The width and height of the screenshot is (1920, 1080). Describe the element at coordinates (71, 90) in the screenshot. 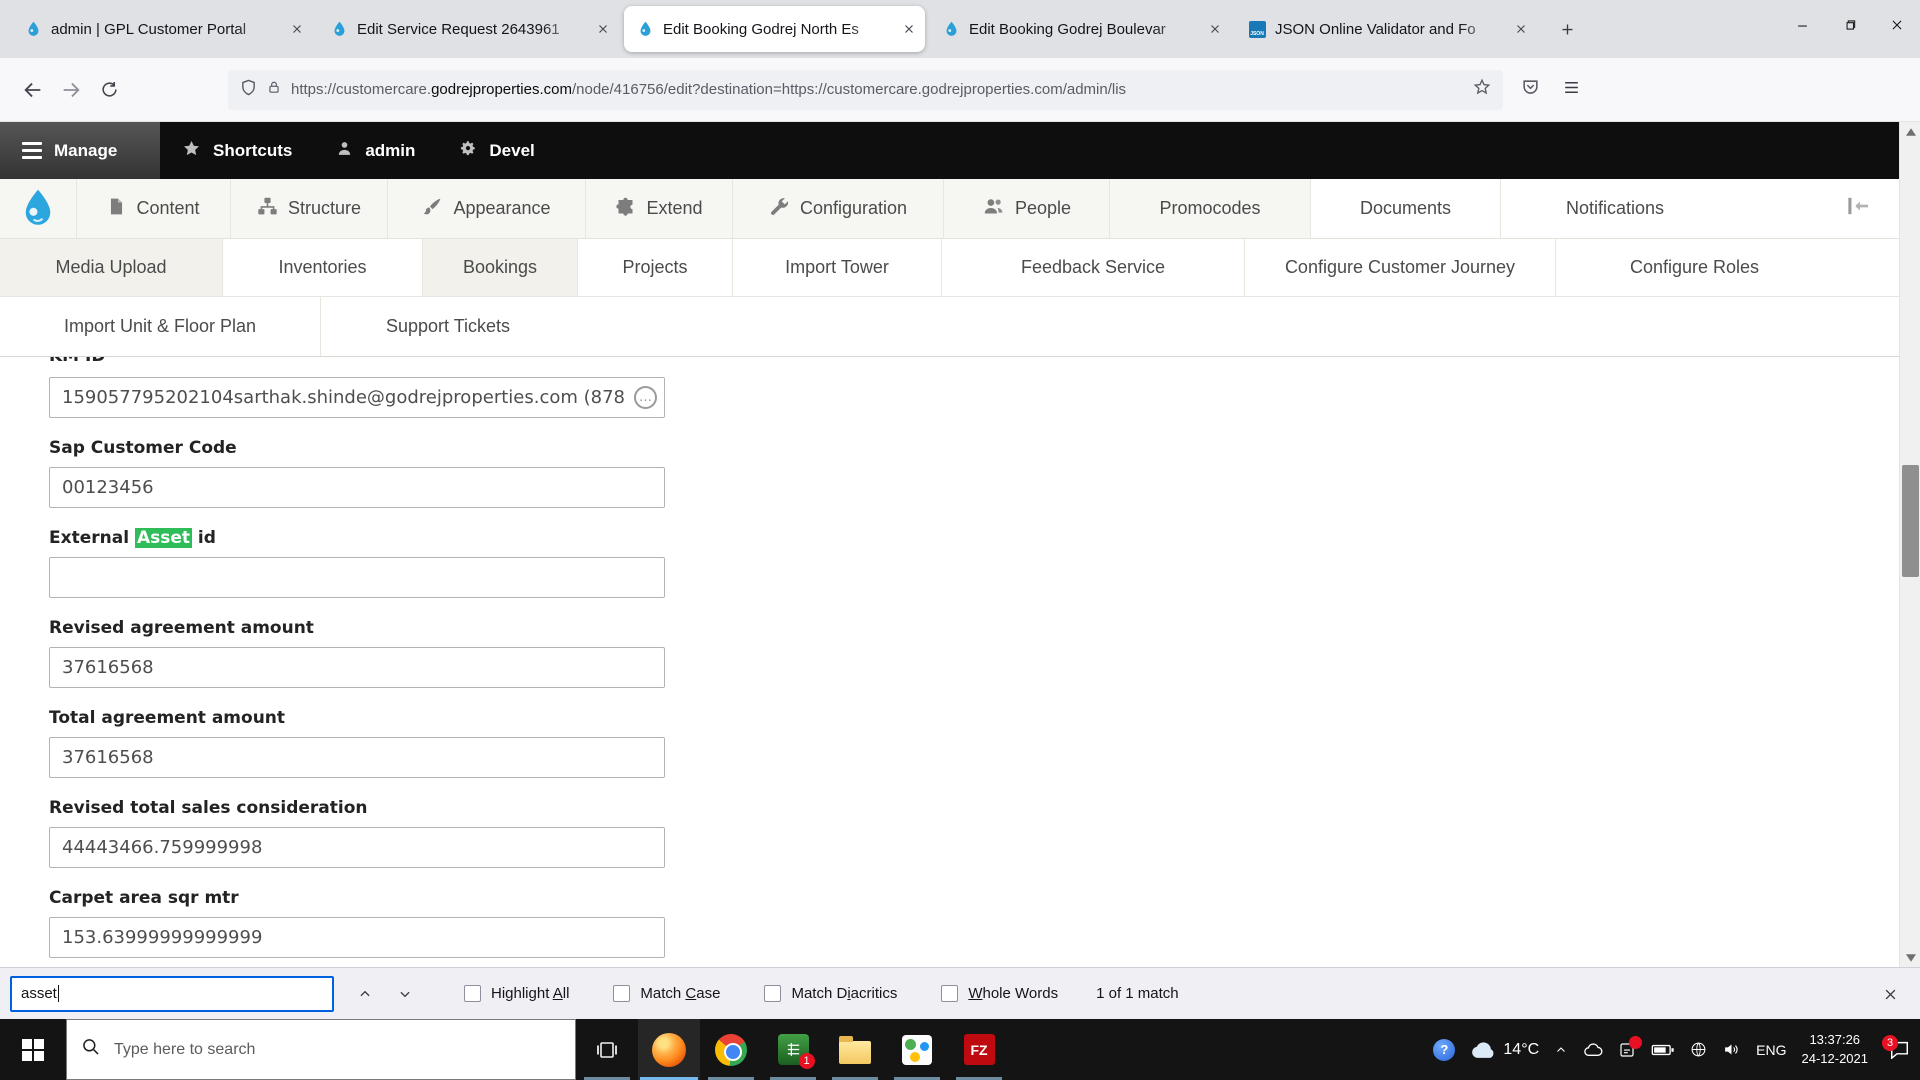

I see `forward-button` at that location.